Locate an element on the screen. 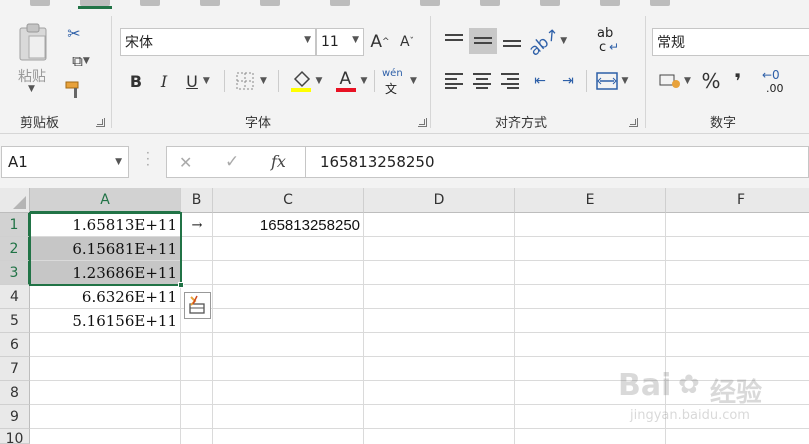 This screenshot has height=444, width=809. column-header-d: D is located at coordinates (439, 200).